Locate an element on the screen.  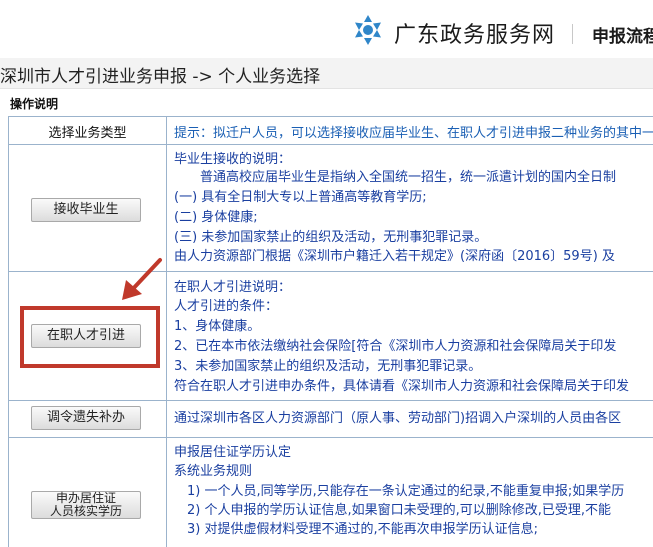
breadcrumb: 深圳市人才引进业务申报 -> 个人业务选择 is located at coordinates (160, 77).